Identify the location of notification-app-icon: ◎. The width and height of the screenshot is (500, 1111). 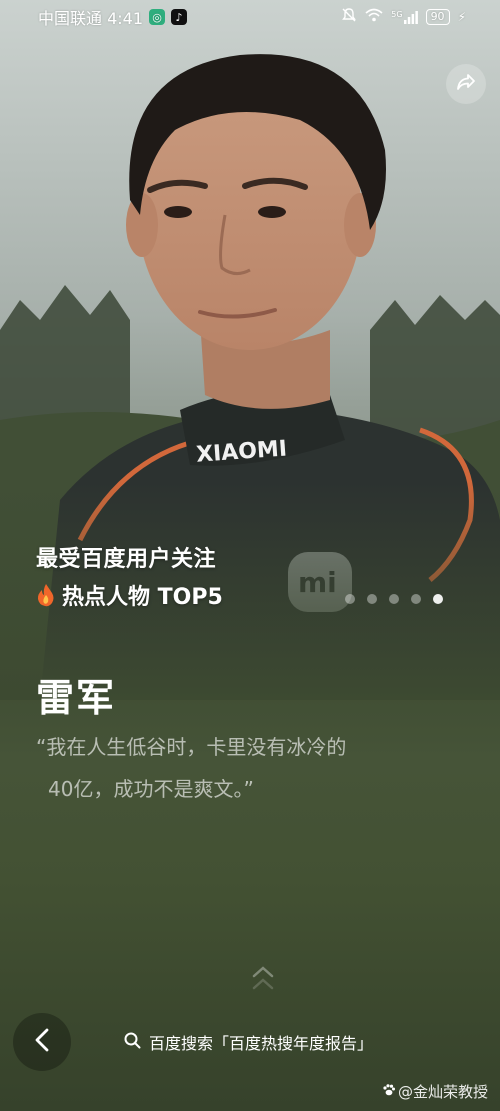
(157, 17).